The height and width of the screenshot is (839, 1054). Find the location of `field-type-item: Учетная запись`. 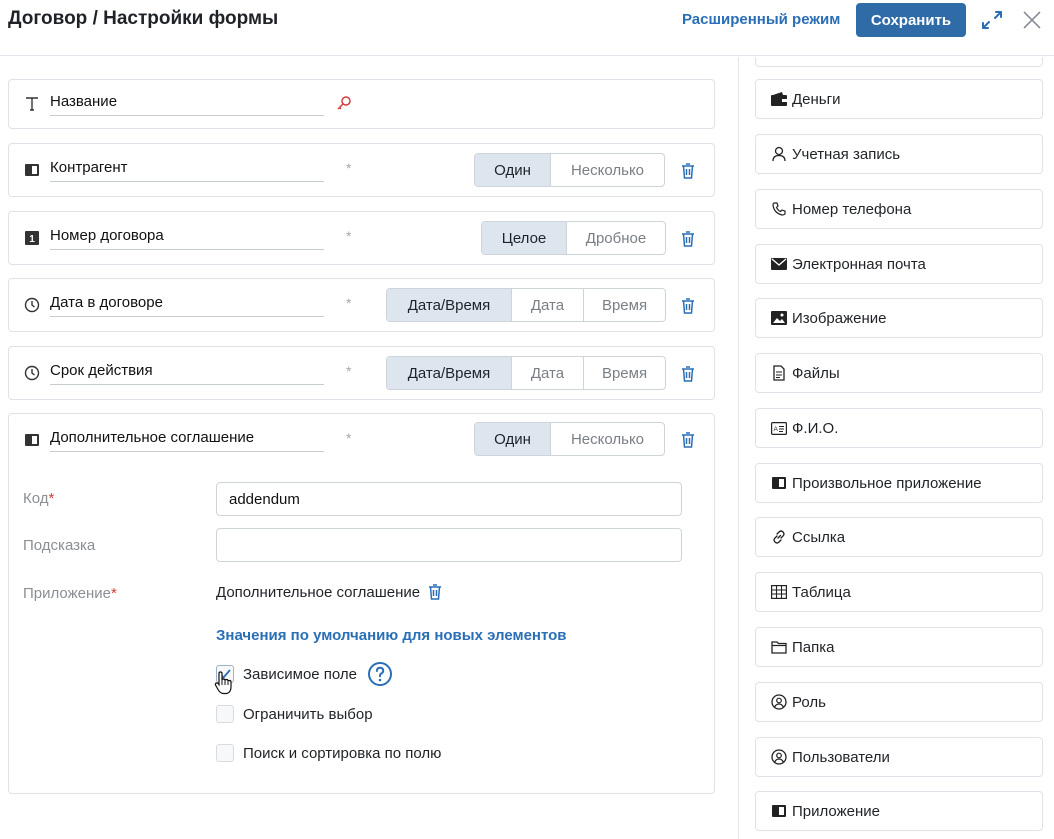

field-type-item: Учетная запись is located at coordinates (899, 154).